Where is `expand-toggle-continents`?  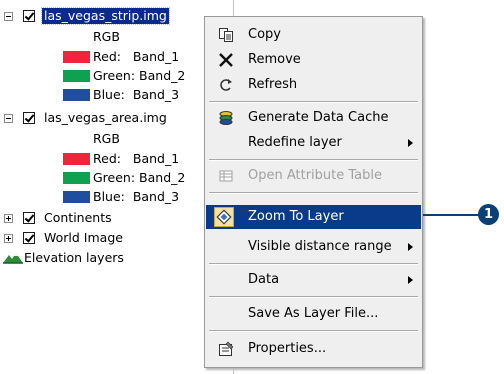
expand-toggle-continents is located at coordinates (8, 218).